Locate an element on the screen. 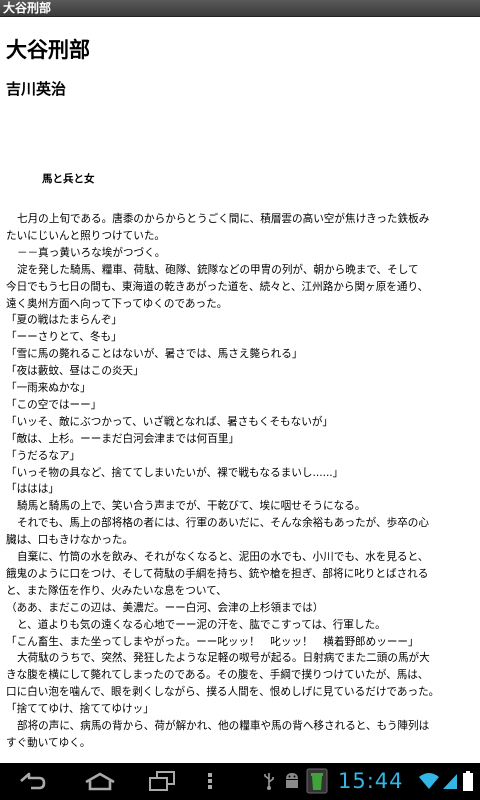  recent-apps-icon is located at coordinates (162, 781).